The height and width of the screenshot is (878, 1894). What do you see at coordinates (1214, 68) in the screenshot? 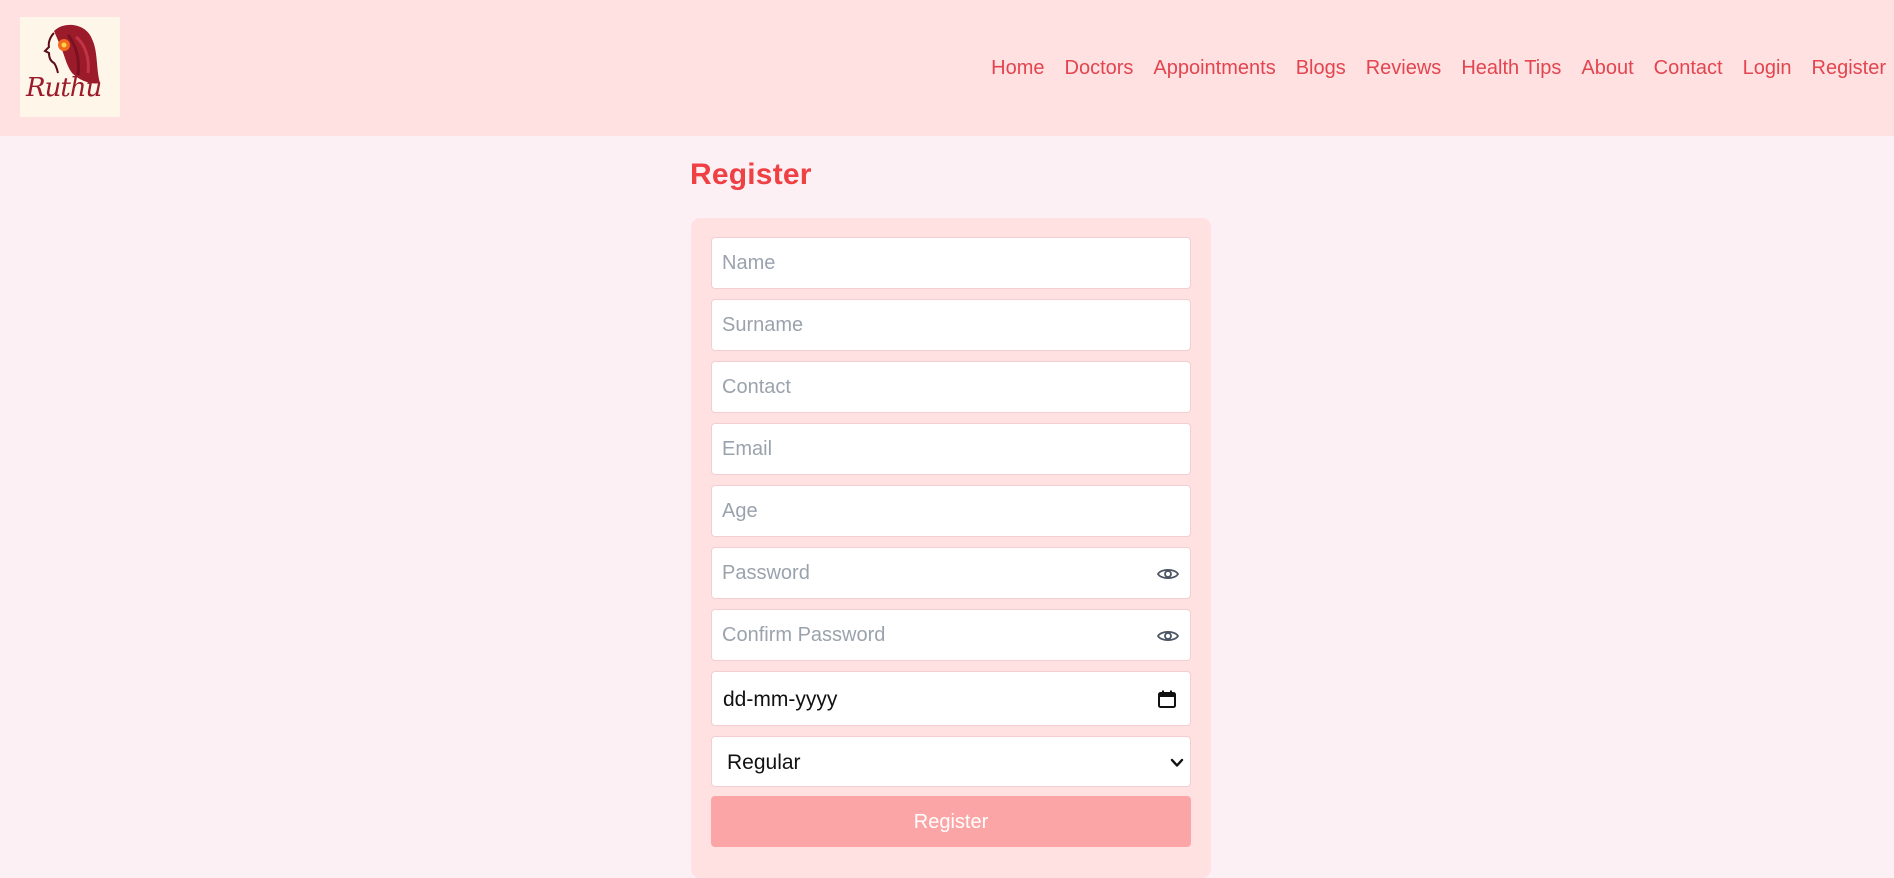
I see `nav-link-appointments: Appointments` at bounding box center [1214, 68].